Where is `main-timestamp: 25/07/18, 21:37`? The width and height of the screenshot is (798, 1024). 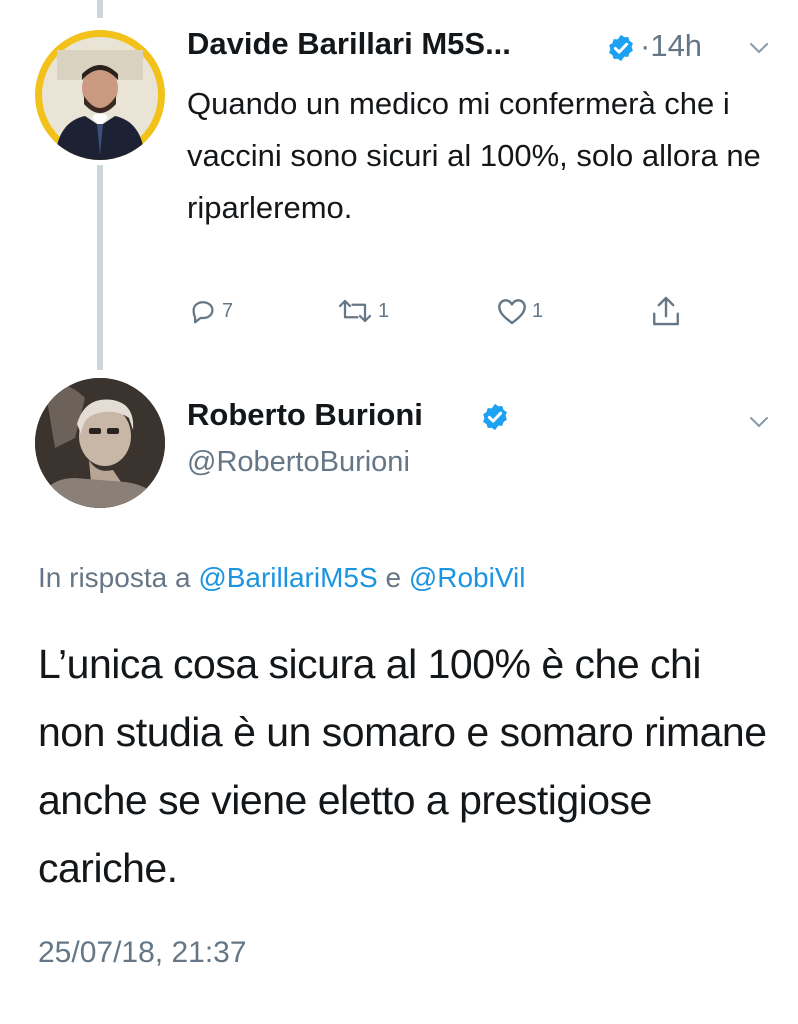 main-timestamp: 25/07/18, 21:37 is located at coordinates (142, 953).